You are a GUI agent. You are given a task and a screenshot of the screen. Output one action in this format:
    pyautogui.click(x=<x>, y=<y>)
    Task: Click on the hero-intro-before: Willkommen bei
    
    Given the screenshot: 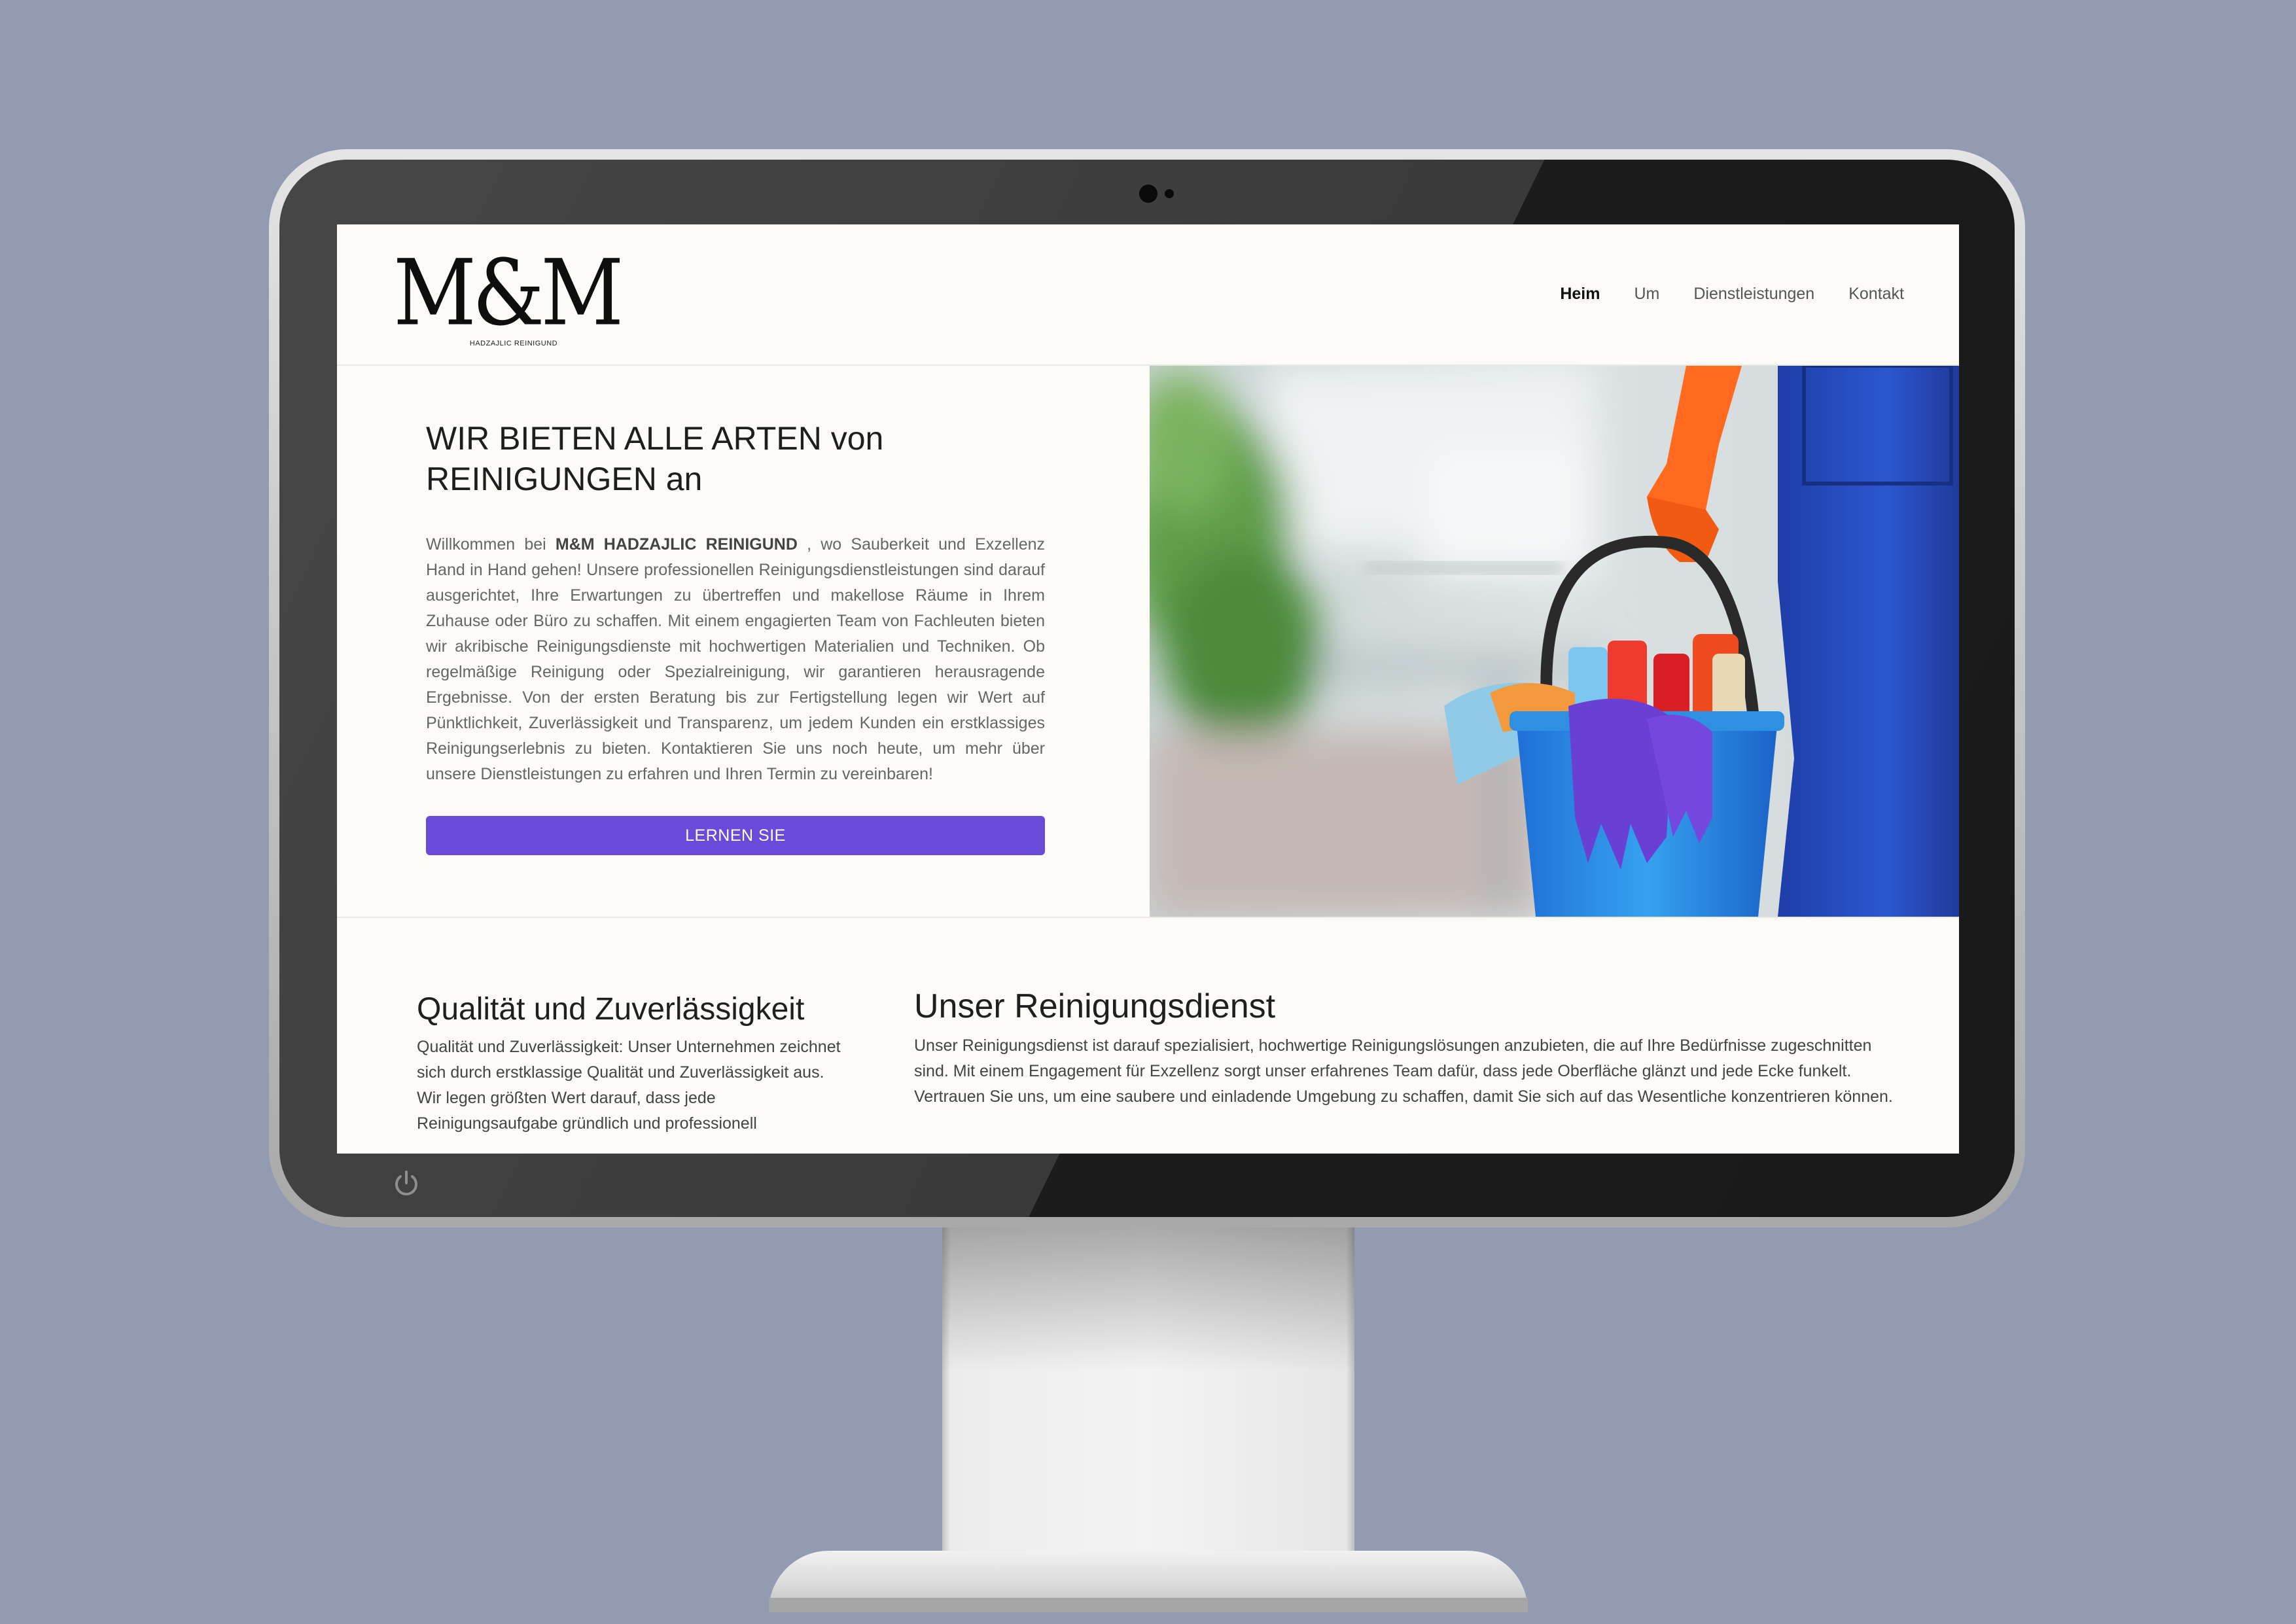 What is the action you would take?
    pyautogui.click(x=491, y=544)
    